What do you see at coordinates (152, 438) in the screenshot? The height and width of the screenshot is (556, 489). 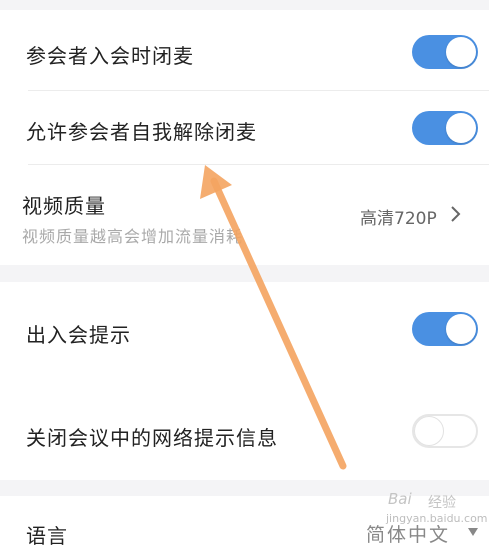 I see `setting-label: 关闭会议中的网络提示信息` at bounding box center [152, 438].